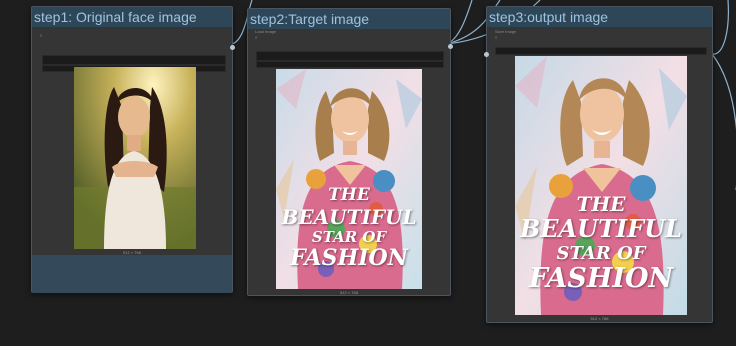  I want to click on input-port, so click(486, 54).